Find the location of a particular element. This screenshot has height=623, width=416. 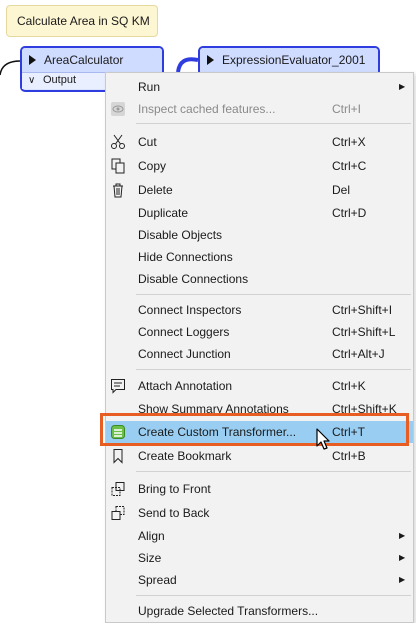

bring-to-front-icon is located at coordinates (118, 489).